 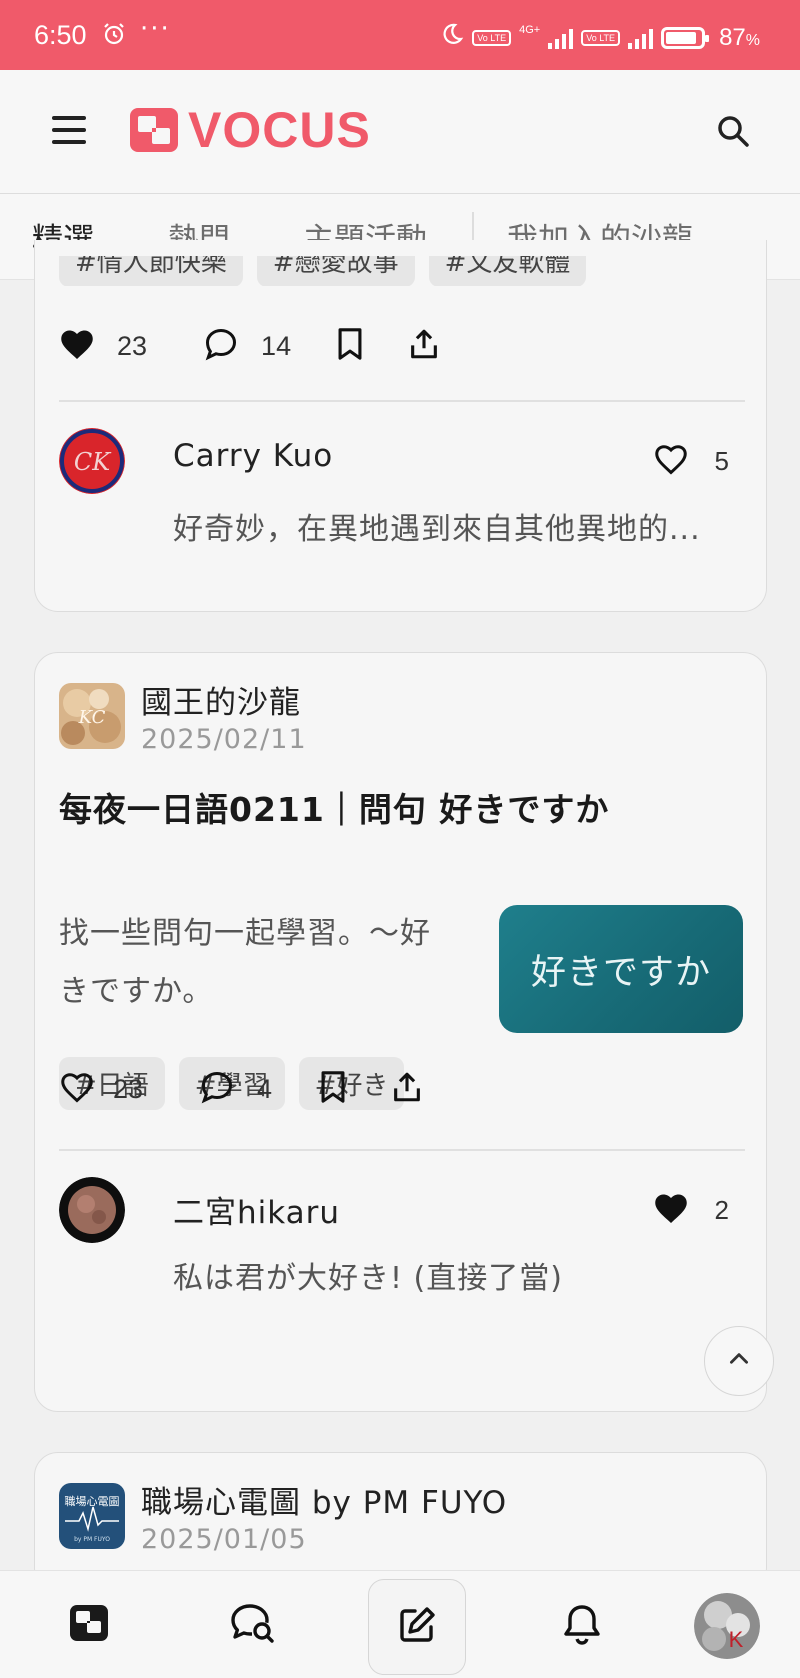 I want to click on post-actions: 23 14, so click(x=250, y=346).